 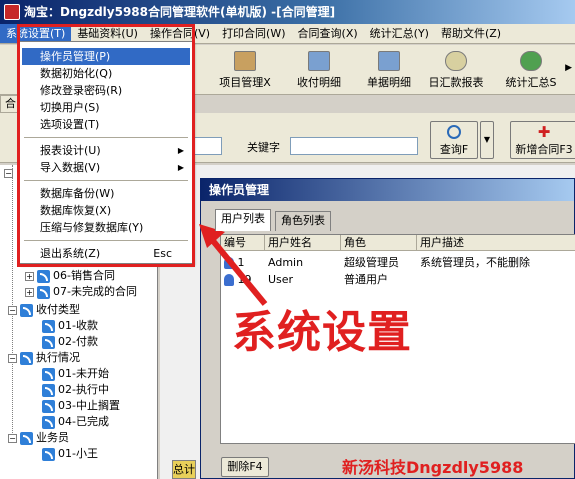 I want to click on query-dropdown-button: ▼, so click(x=487, y=140).